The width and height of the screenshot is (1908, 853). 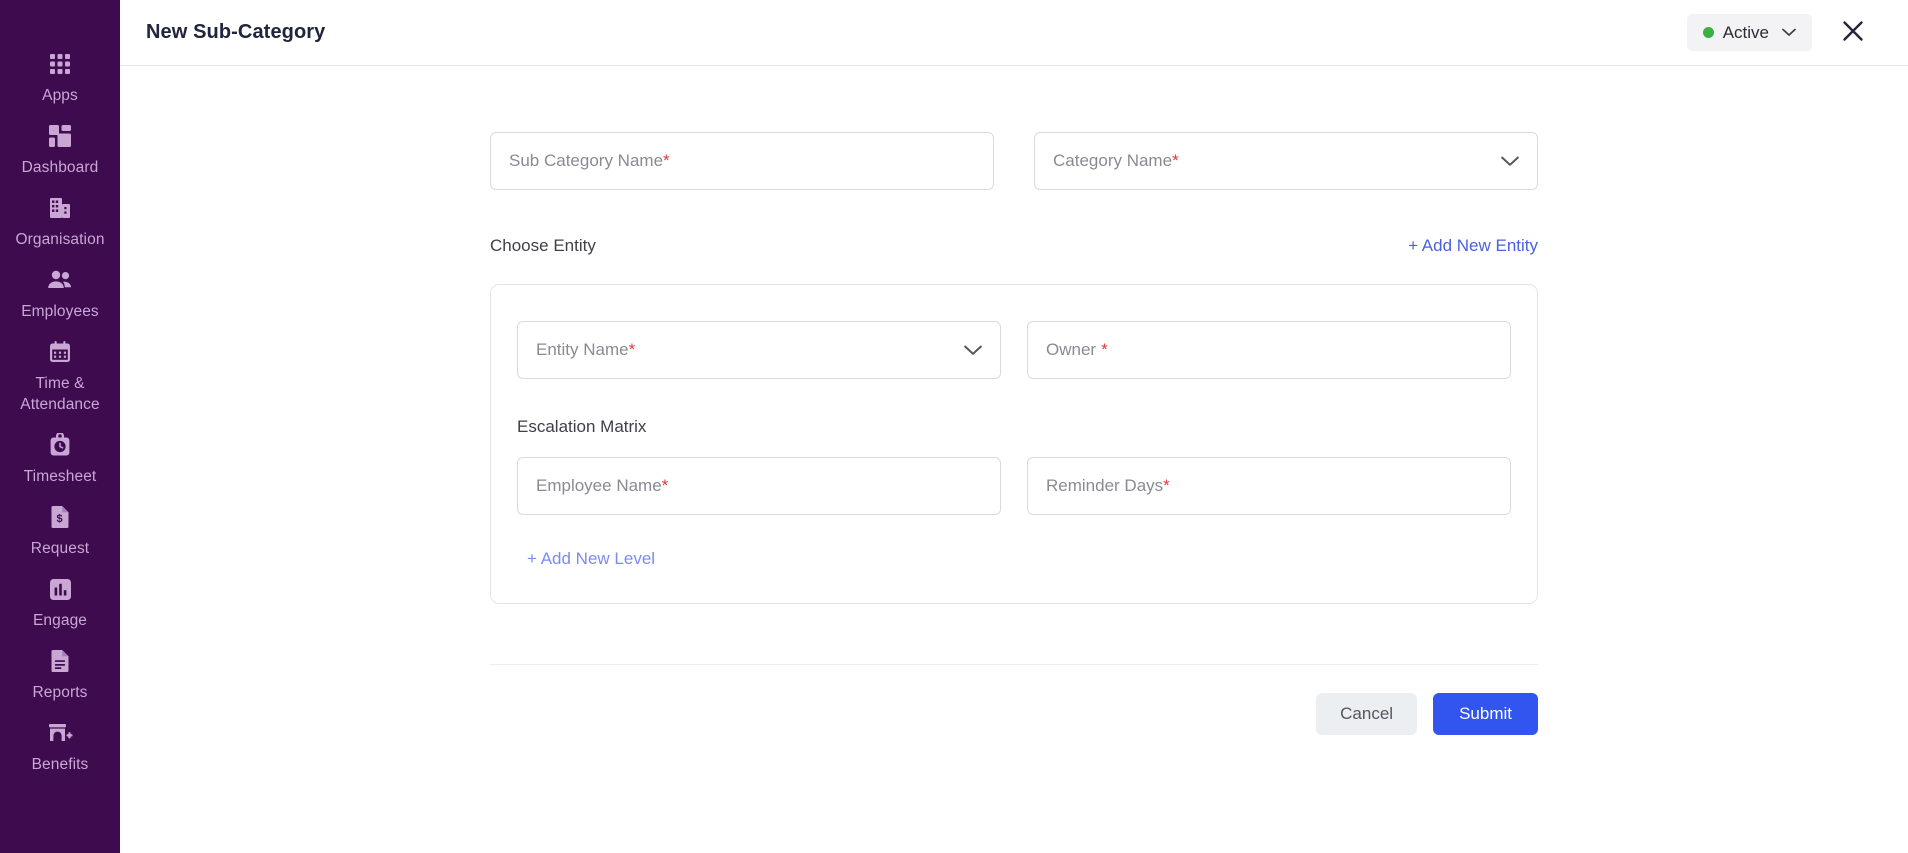 I want to click on add-new-level-button: + Add New Level, so click(x=591, y=559).